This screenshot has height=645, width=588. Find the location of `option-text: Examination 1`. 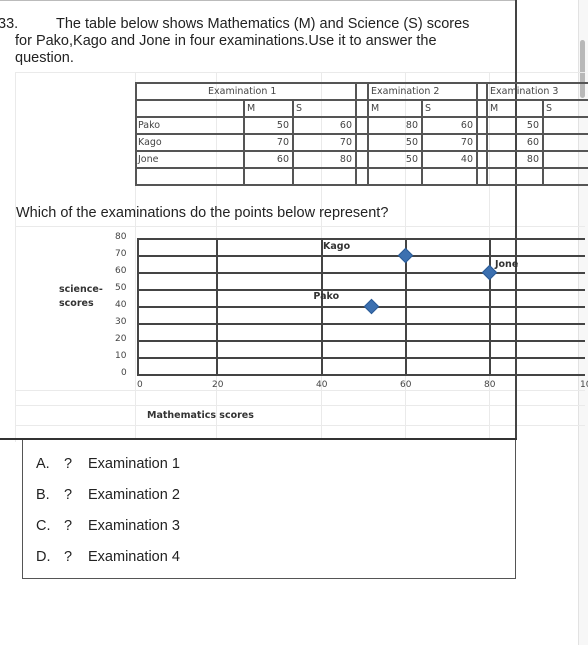

option-text: Examination 1 is located at coordinates (134, 464).